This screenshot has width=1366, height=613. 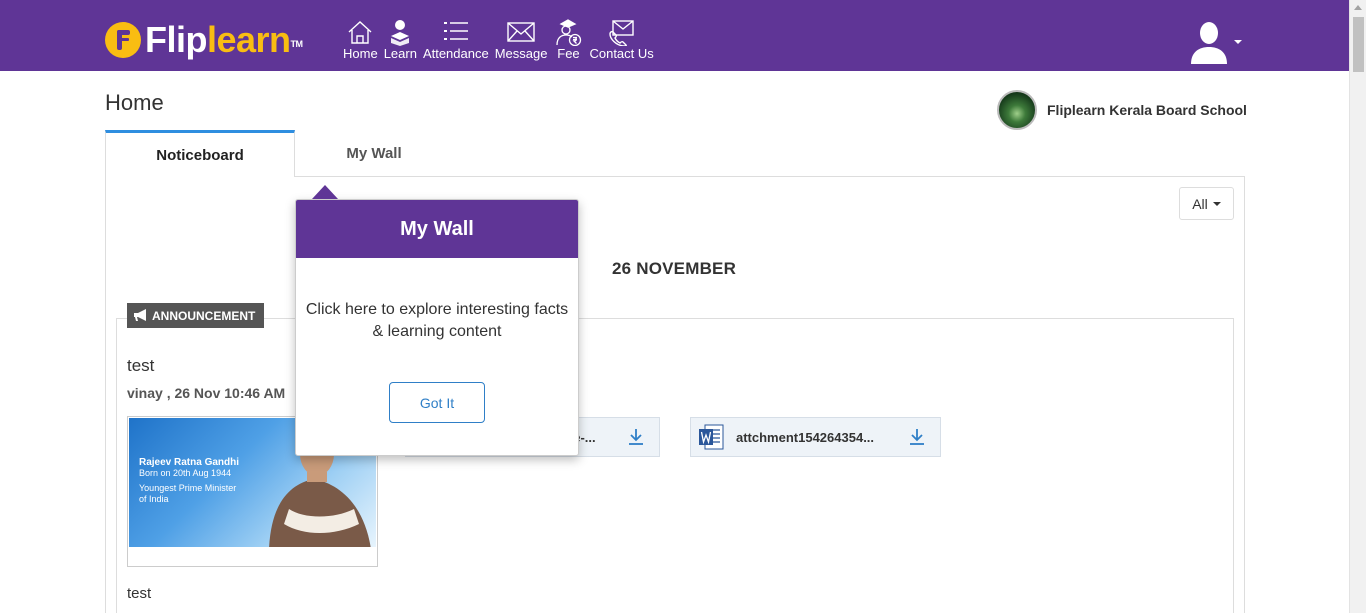 I want to click on school-avatar, so click(x=1017, y=110).